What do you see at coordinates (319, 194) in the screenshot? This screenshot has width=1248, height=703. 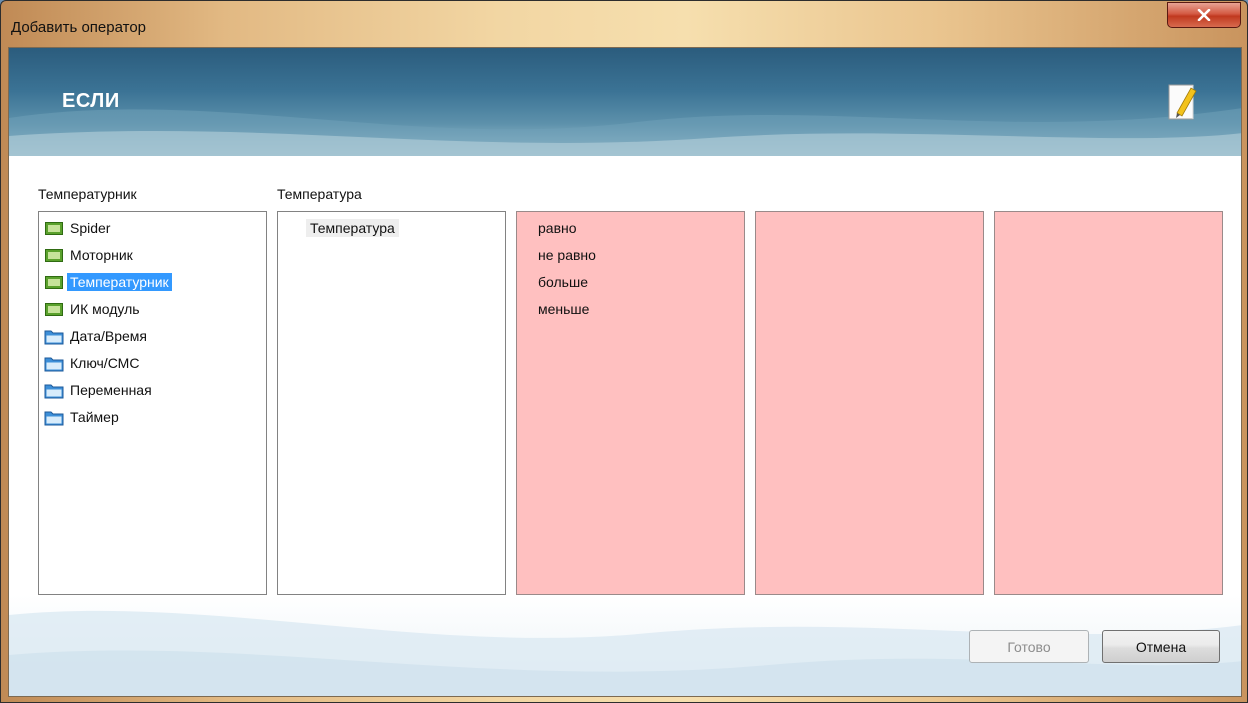 I see `params-column-label: Температура` at bounding box center [319, 194].